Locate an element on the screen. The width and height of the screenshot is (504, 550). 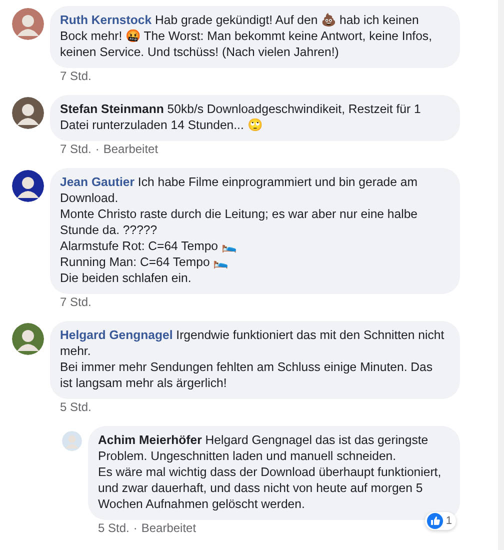
author-link: Jean Gautier is located at coordinates (97, 182).